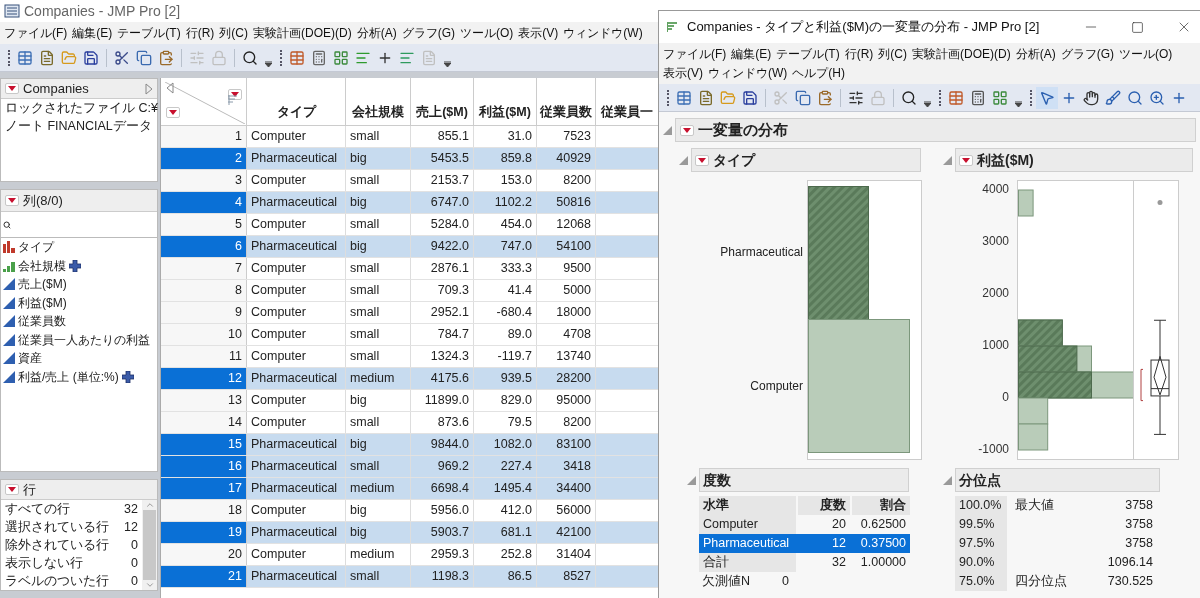 Image resolution: width=1200 pixels, height=598 pixels. I want to click on table-row: 9 Computer small 2952.1 -680.4 18000, so click(409, 313).